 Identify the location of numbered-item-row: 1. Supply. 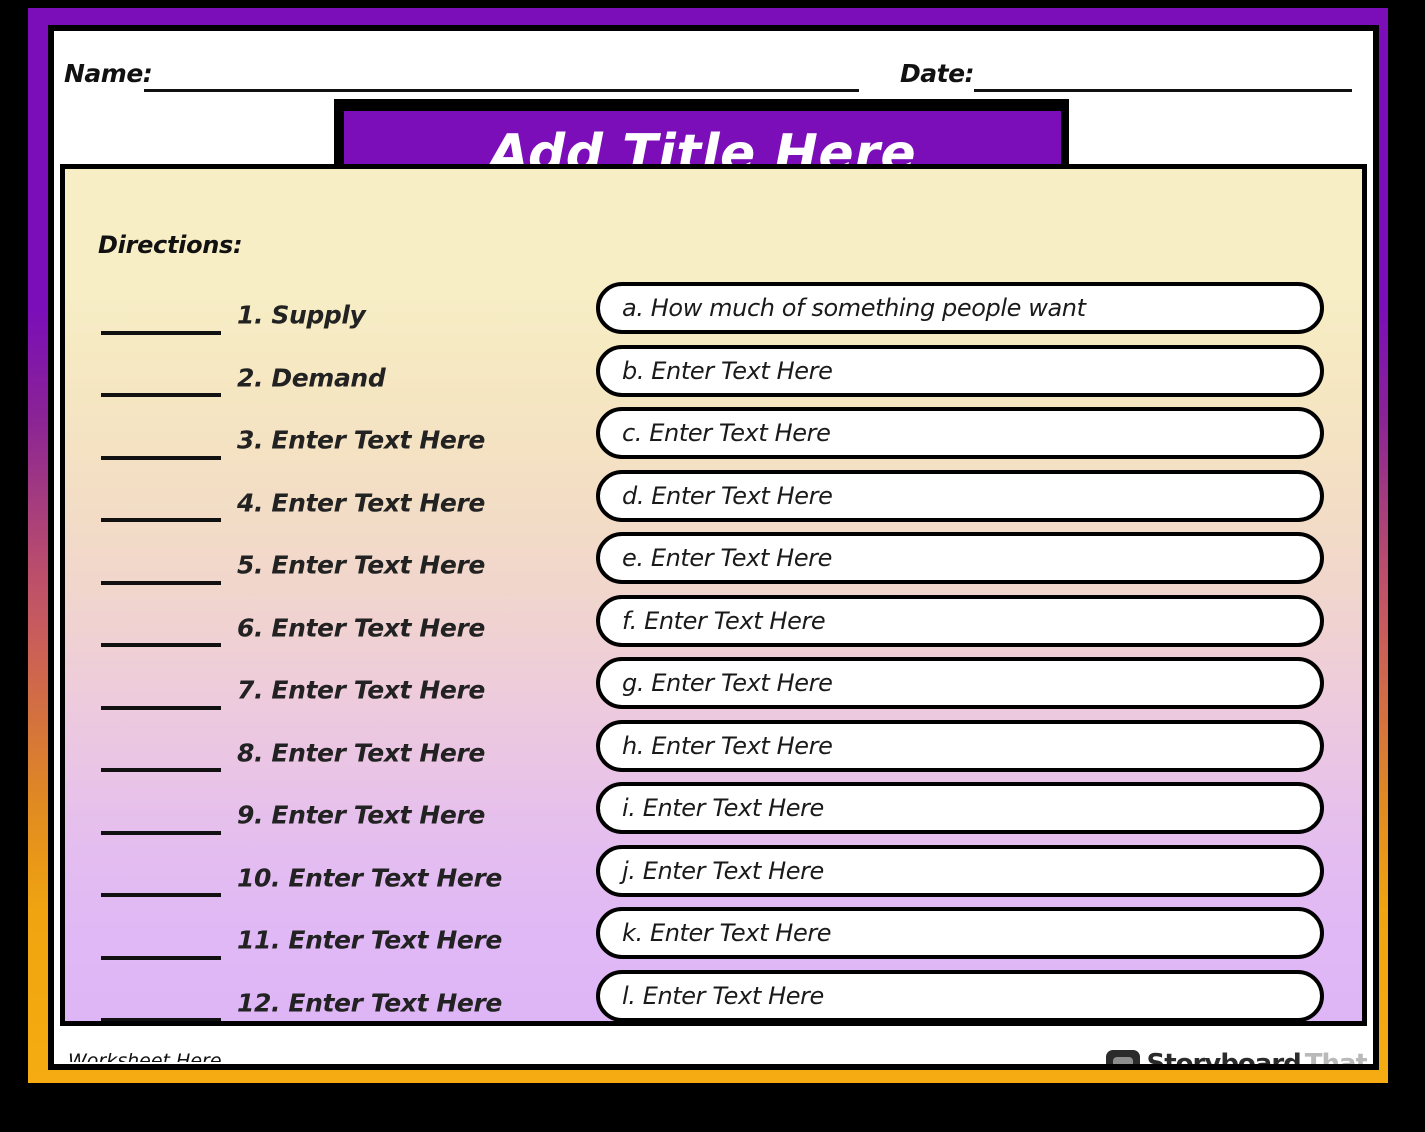
(337, 315).